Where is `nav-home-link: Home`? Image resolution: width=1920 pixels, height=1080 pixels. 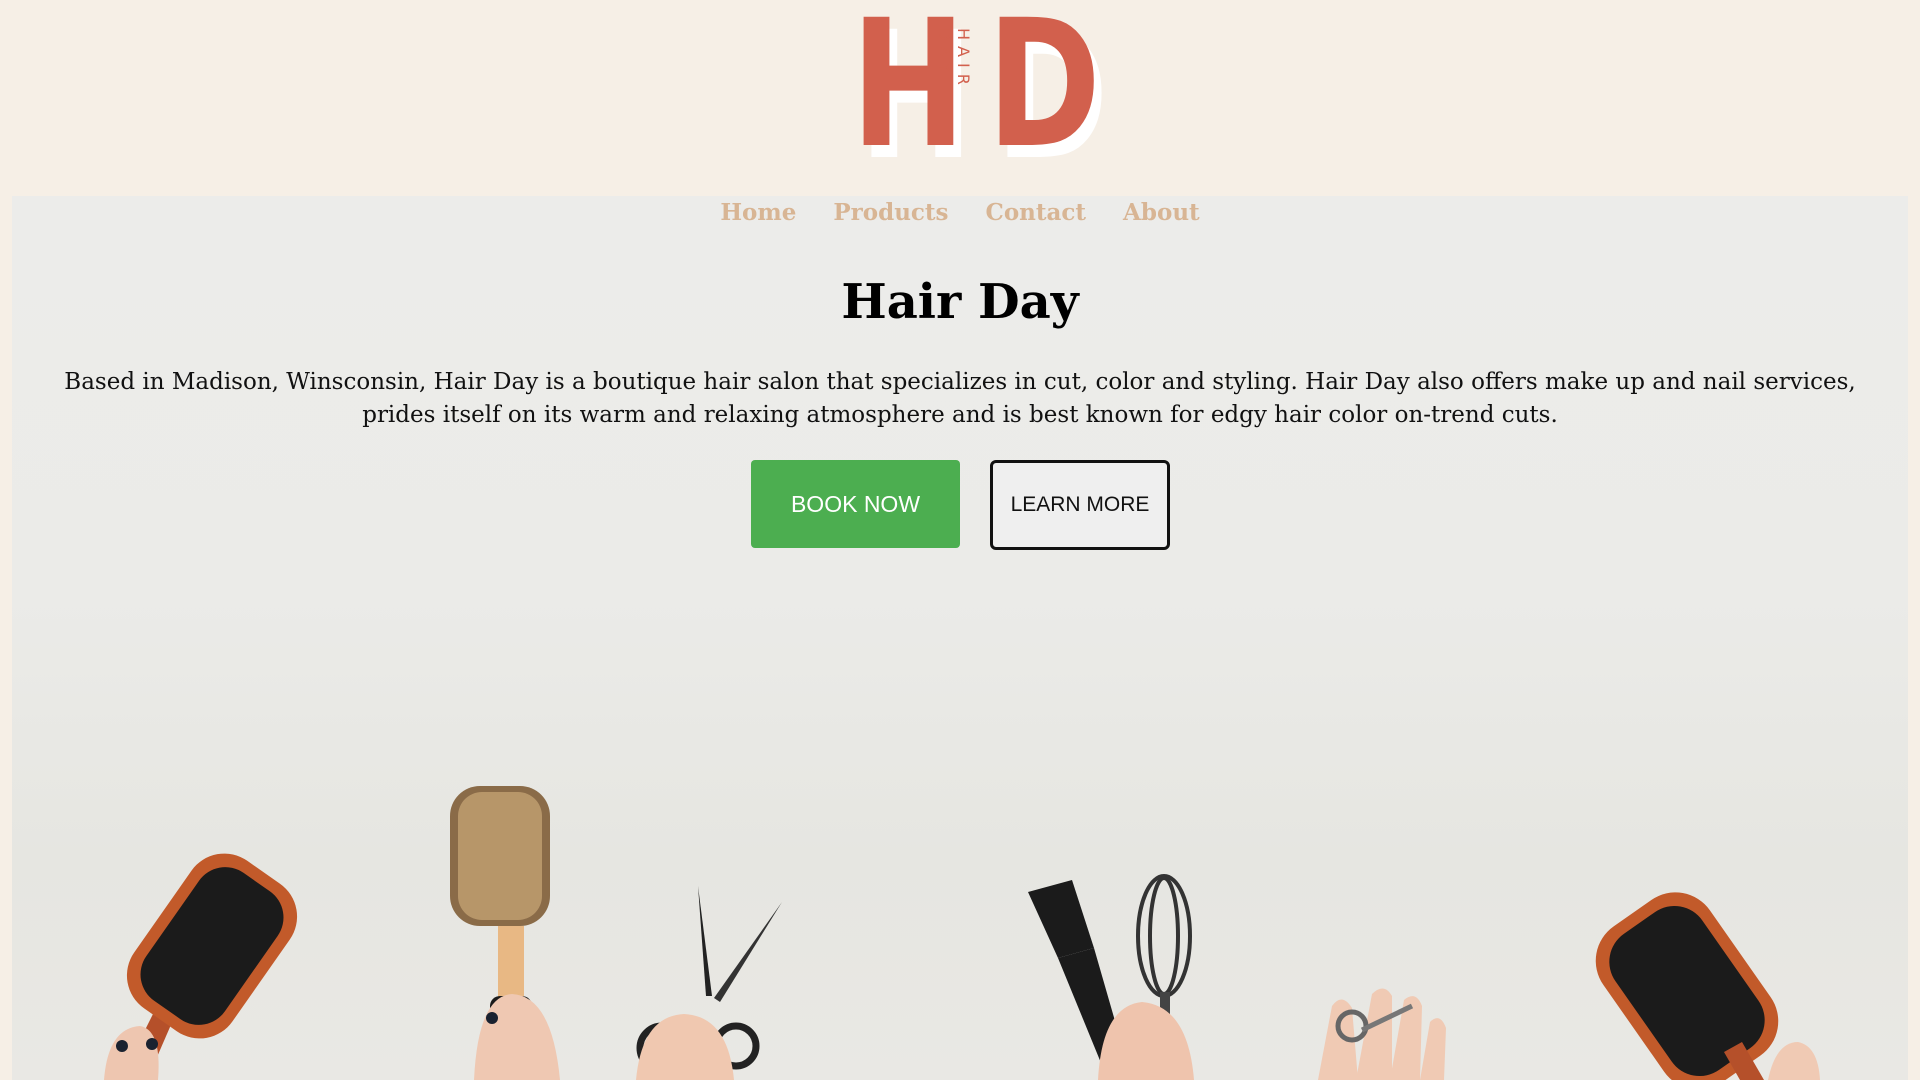
nav-home-link: Home is located at coordinates (758, 214).